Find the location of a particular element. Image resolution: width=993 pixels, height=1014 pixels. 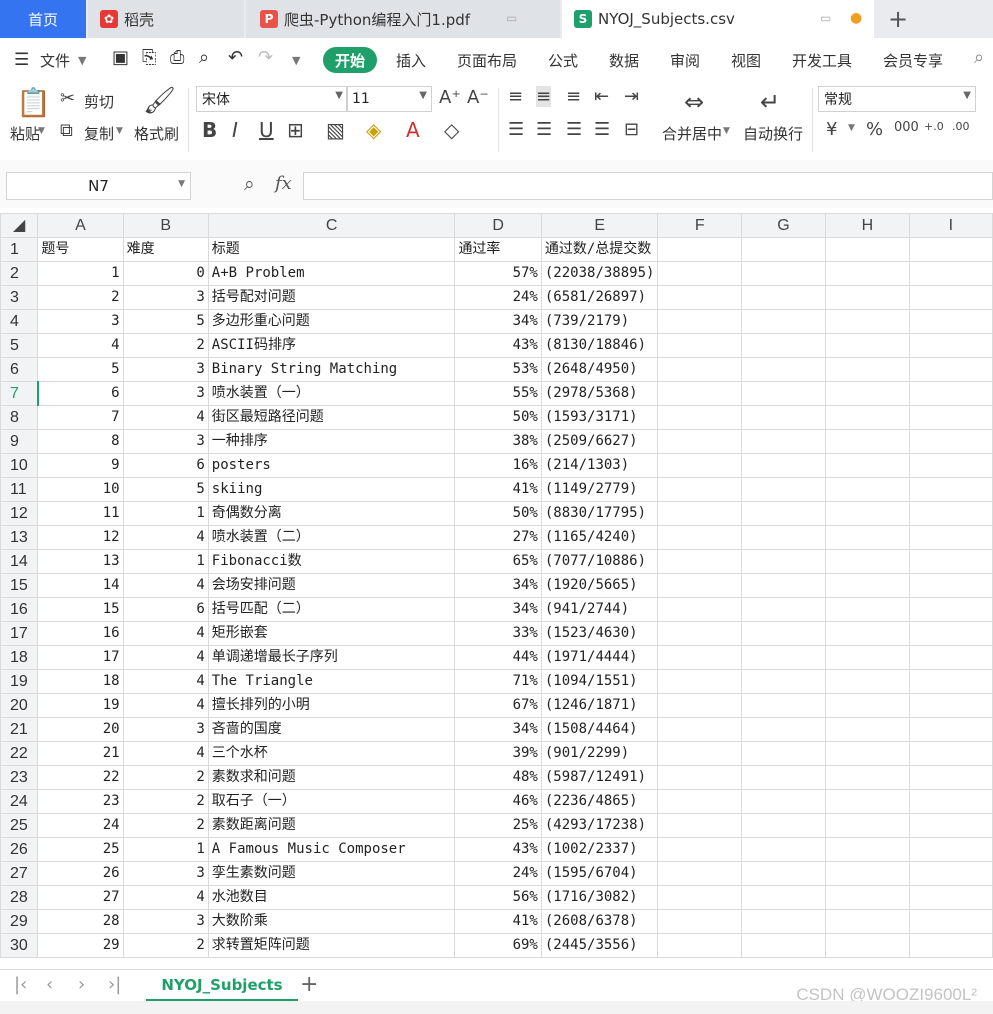

cell-f18 is located at coordinates (700, 657).